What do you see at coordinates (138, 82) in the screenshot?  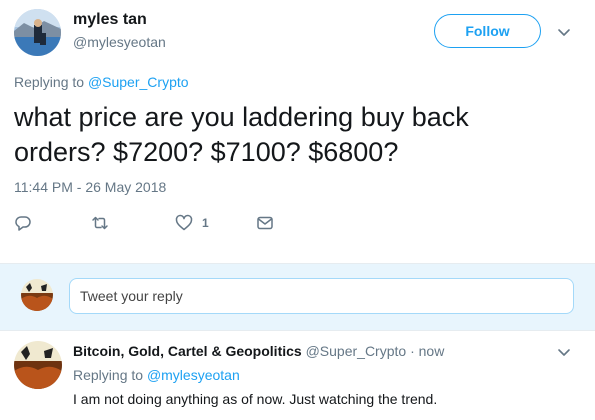 I see `replying-handle-link: @Super_Crypto` at bounding box center [138, 82].